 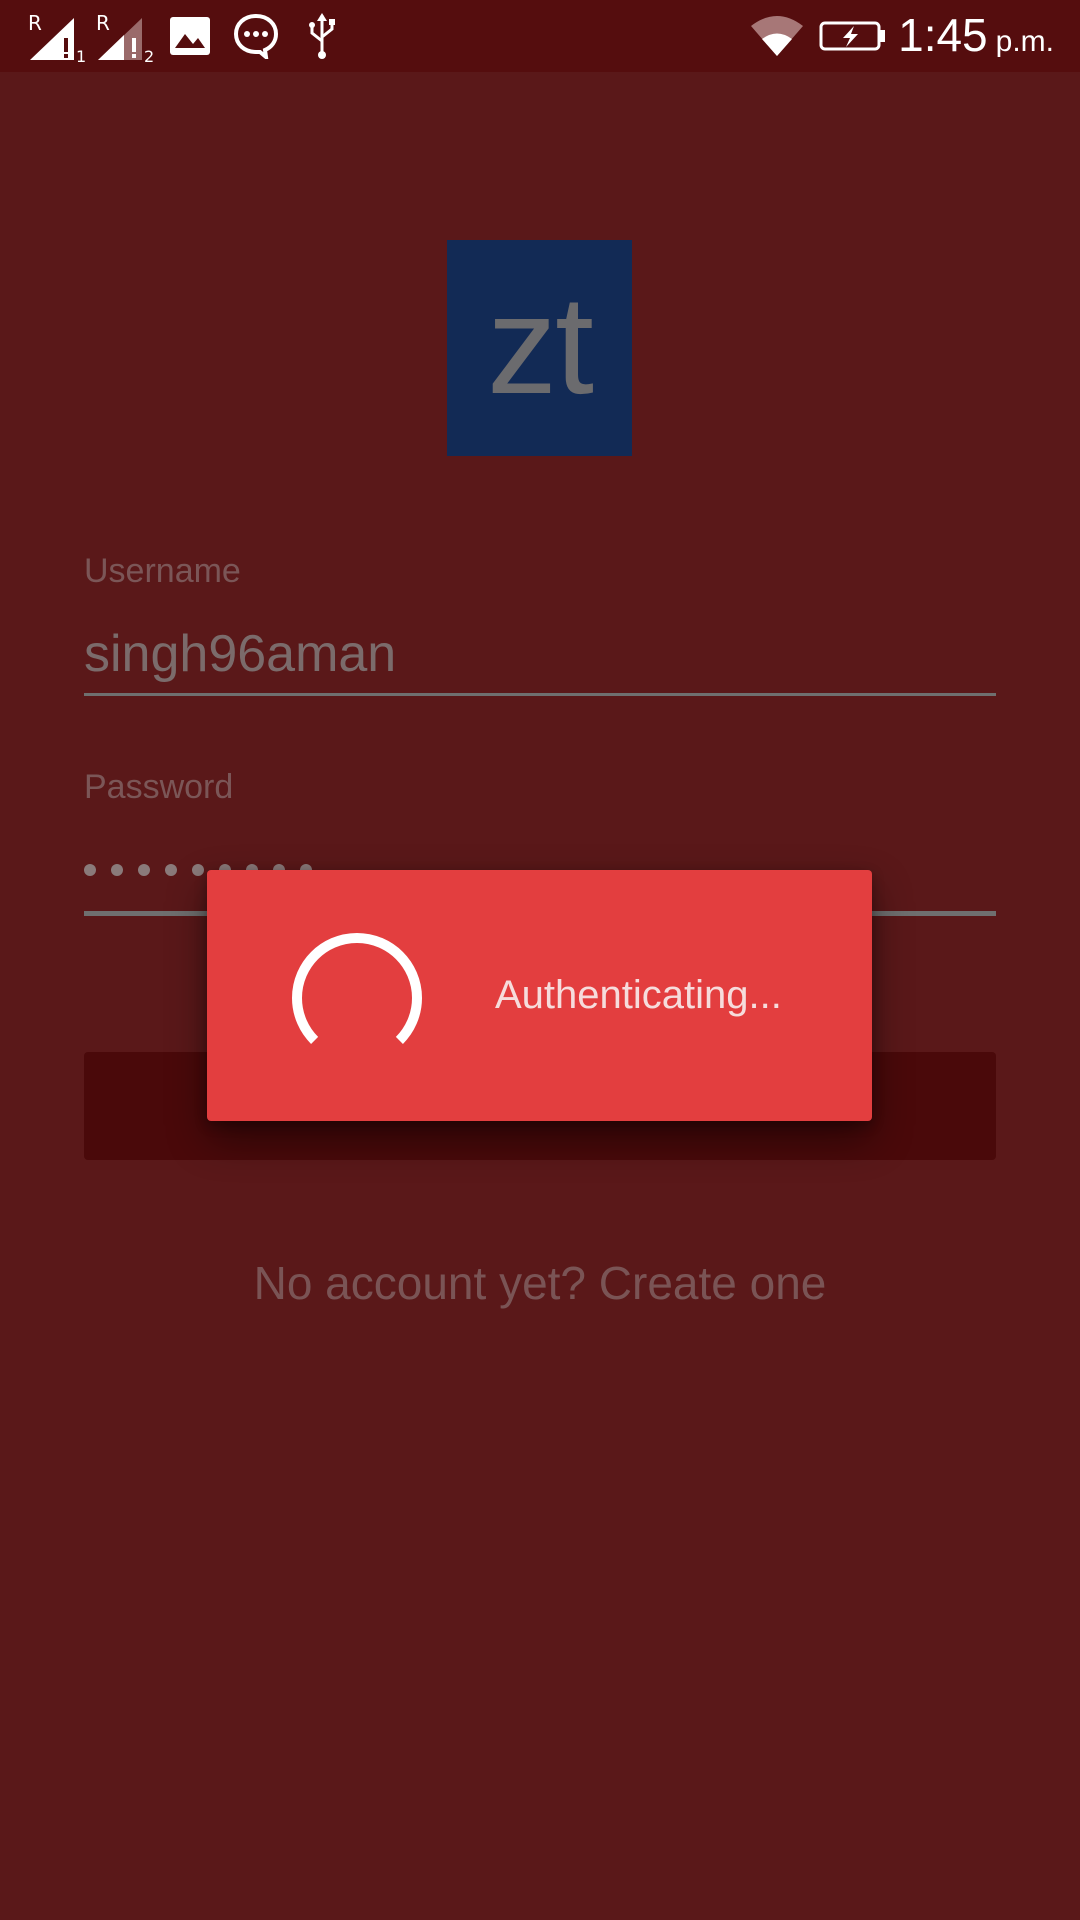 What do you see at coordinates (540, 344) in the screenshot?
I see `app-logo-text: zt` at bounding box center [540, 344].